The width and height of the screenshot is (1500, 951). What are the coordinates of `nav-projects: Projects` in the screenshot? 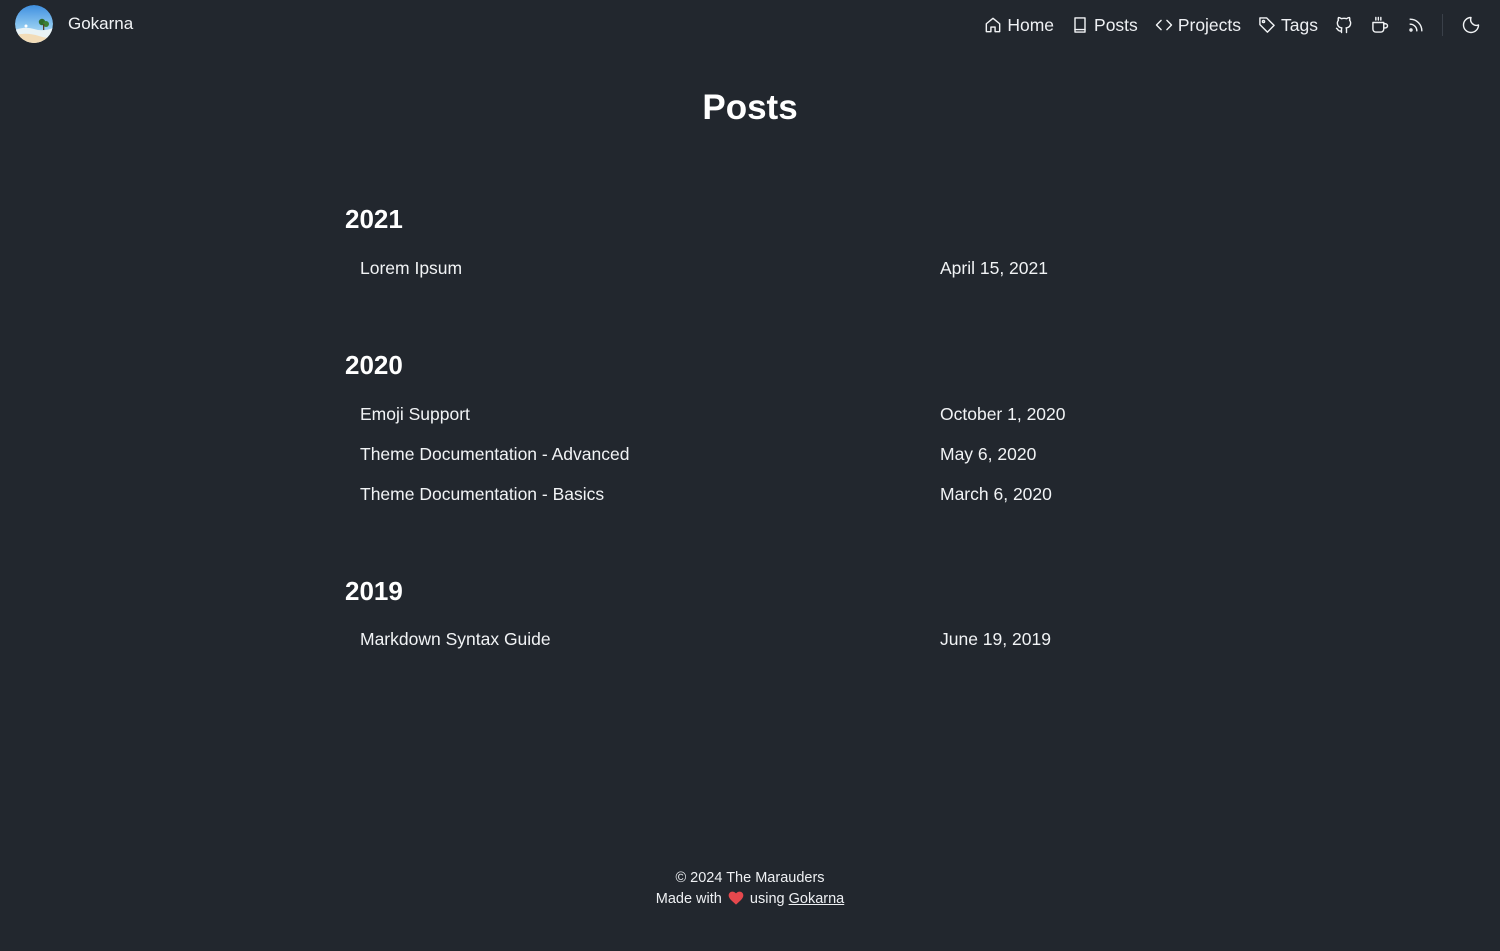 It's located at (1197, 25).